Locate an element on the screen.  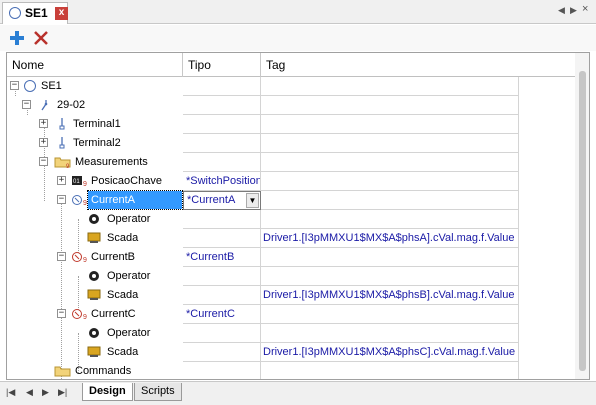
tab-scroll-left-icon: ◀ is located at coordinates (561, 10).